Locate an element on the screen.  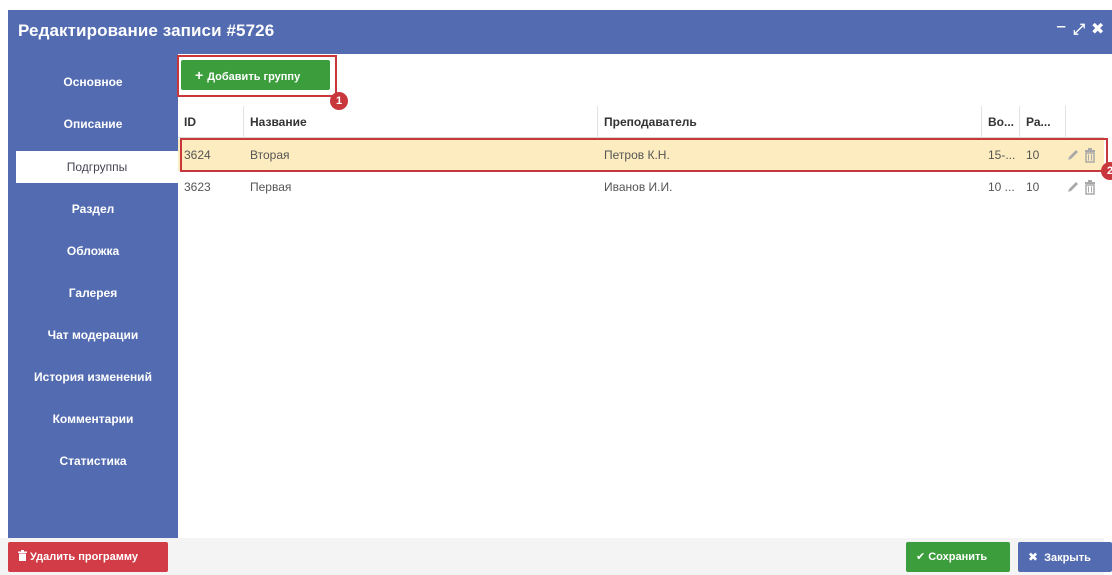
delete-program-button: Удалить программу is located at coordinates (88, 557).